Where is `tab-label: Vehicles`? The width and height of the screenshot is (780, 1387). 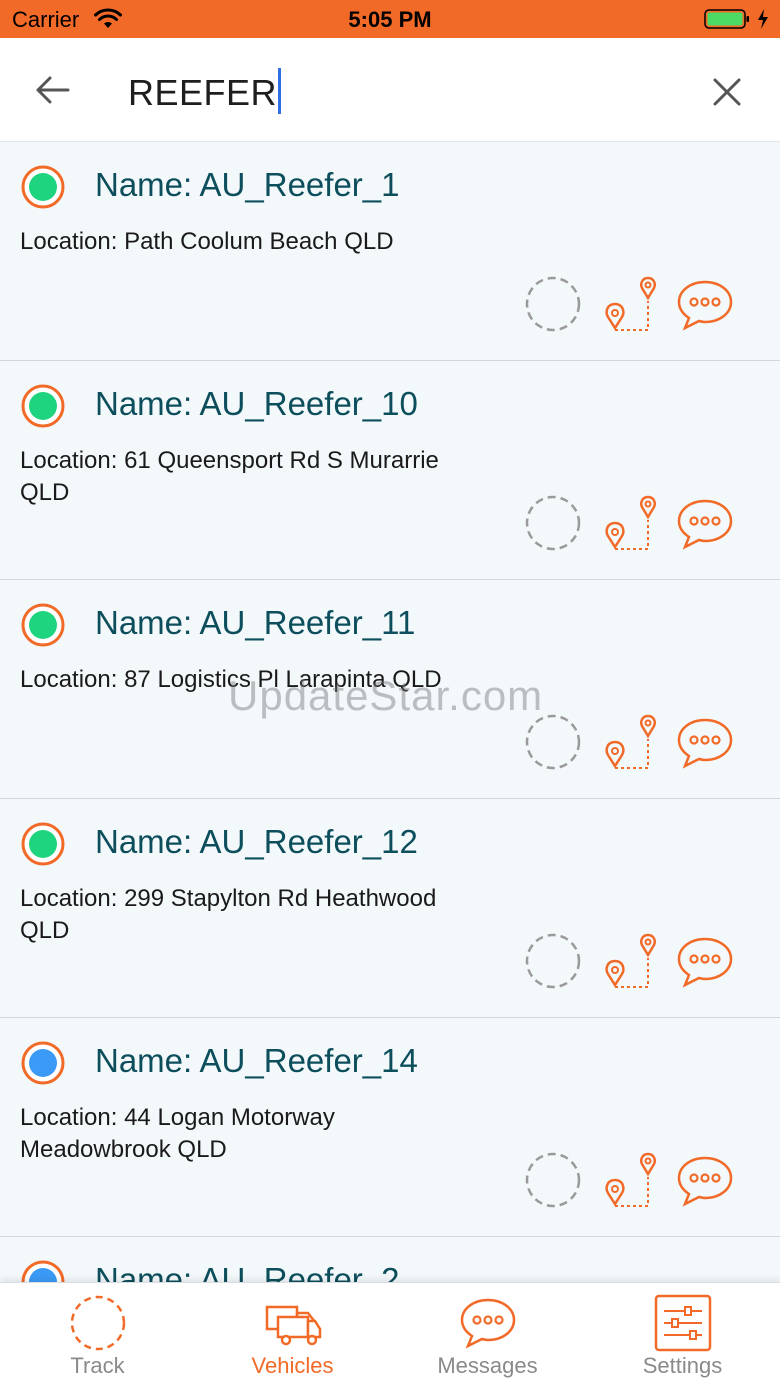 tab-label: Vehicles is located at coordinates (292, 1365).